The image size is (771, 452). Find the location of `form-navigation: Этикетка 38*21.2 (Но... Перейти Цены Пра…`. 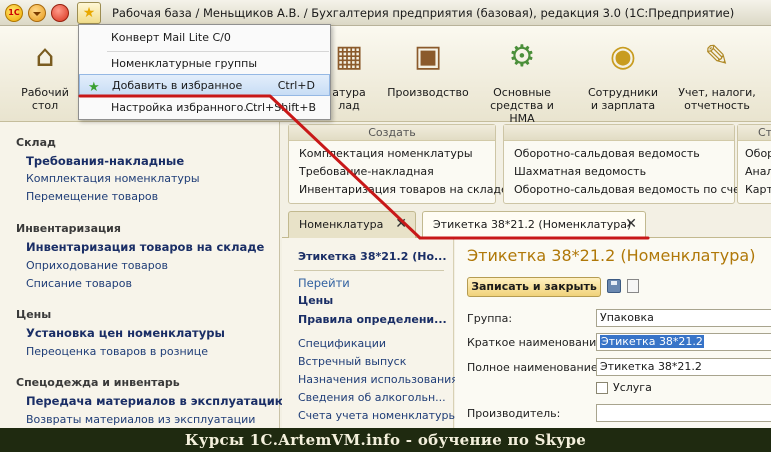

form-navigation: Этикетка 38*21.2 (Но... Перейти Цены Пра… is located at coordinates (370, 333).